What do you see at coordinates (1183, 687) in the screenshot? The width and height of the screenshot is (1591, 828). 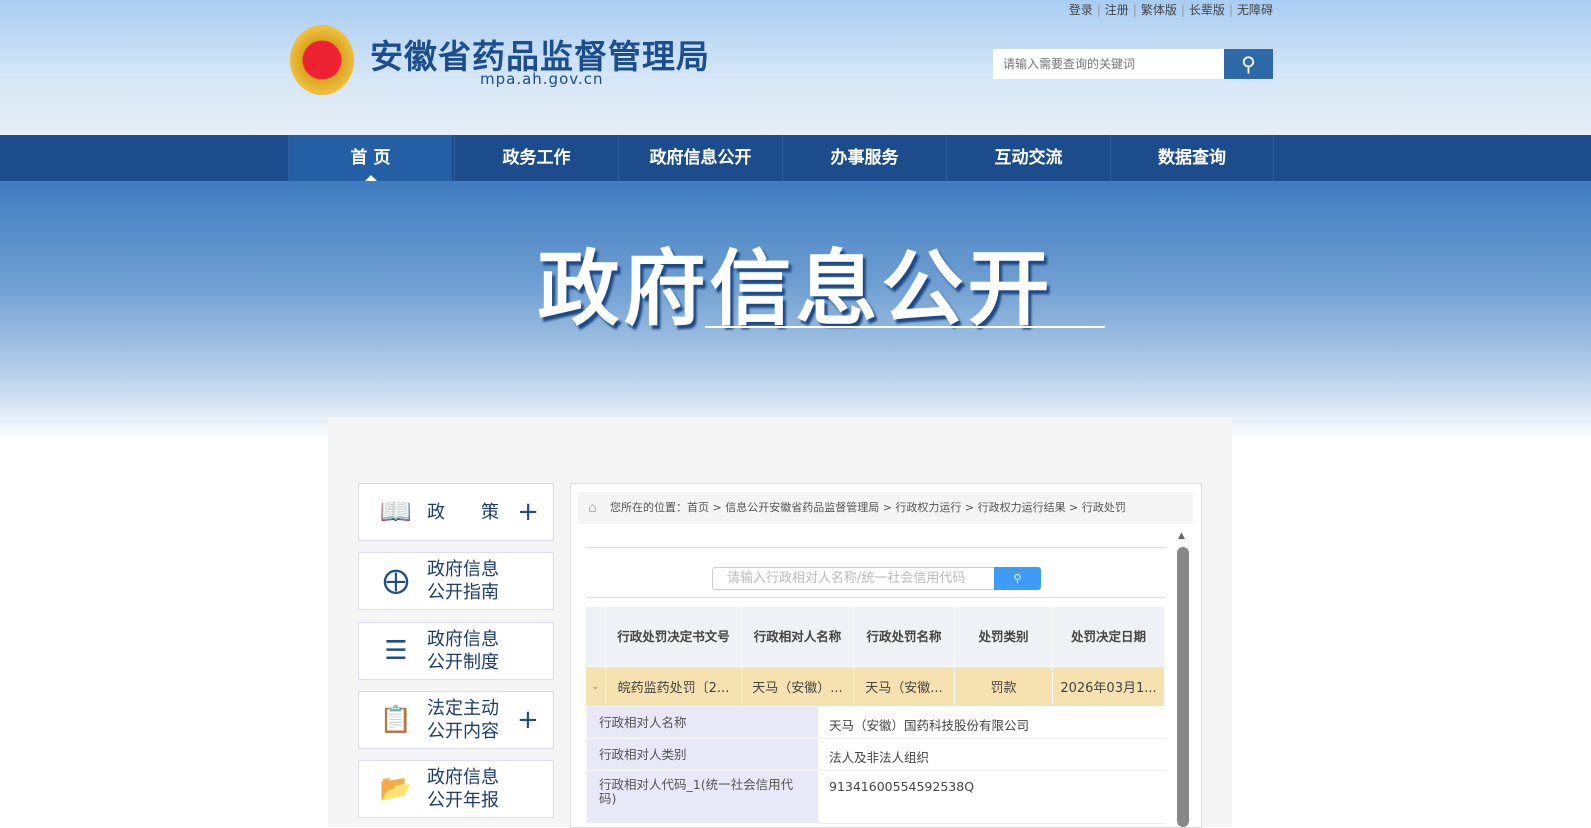 I see `scrollbar` at bounding box center [1183, 687].